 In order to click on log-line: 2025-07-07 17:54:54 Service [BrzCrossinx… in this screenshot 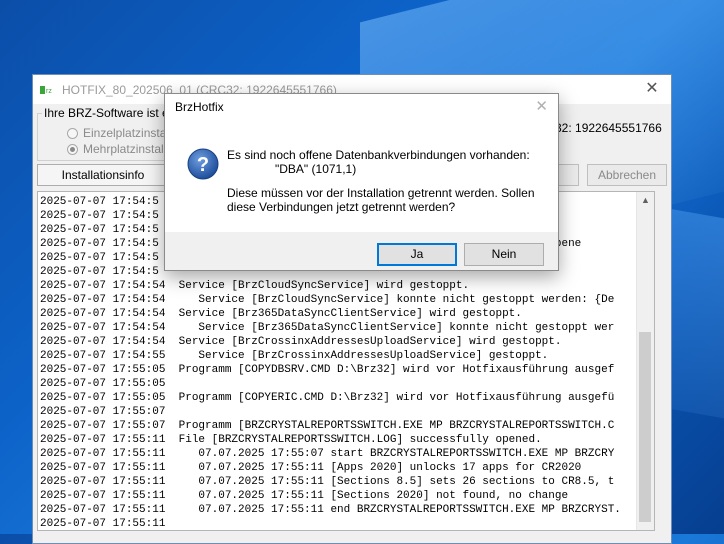, I will do `click(301, 342)`.